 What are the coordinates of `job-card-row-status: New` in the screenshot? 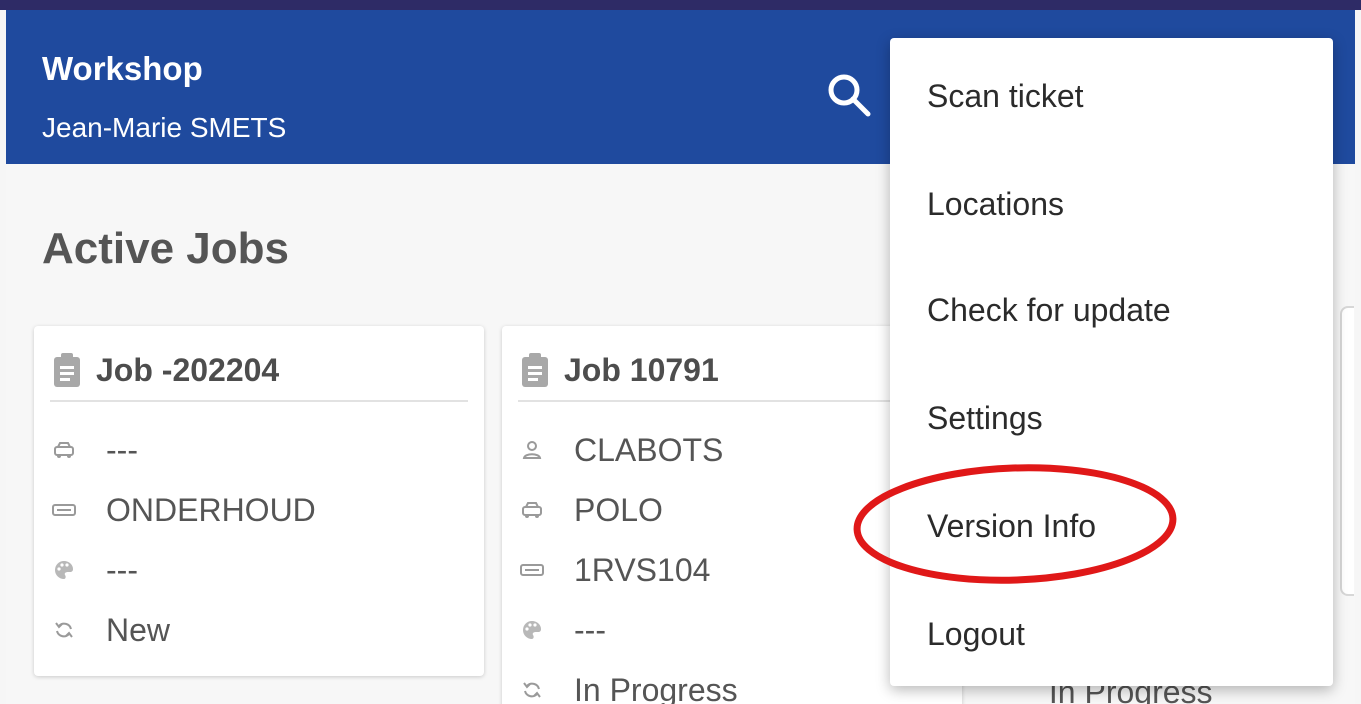 It's located at (111, 630).